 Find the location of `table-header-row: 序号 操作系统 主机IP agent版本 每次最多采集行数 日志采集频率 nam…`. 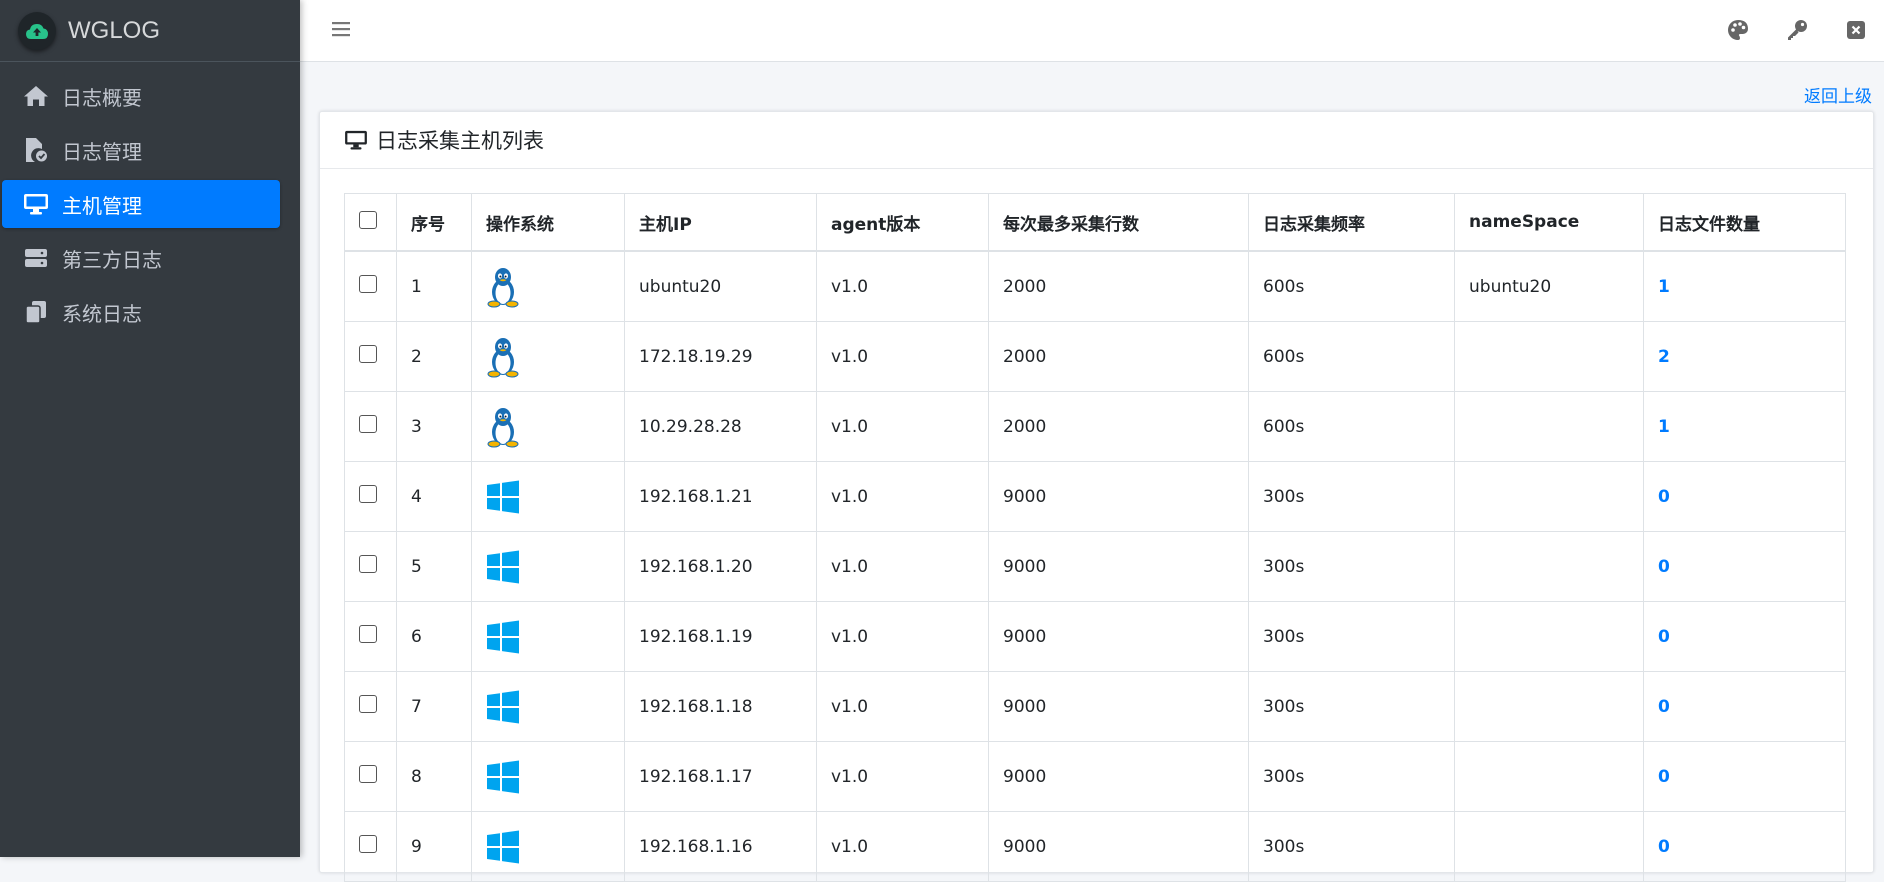

table-header-row: 序号 操作系统 主机IP agent版本 每次最多采集行数 日志采集频率 nam… is located at coordinates (1095, 222).